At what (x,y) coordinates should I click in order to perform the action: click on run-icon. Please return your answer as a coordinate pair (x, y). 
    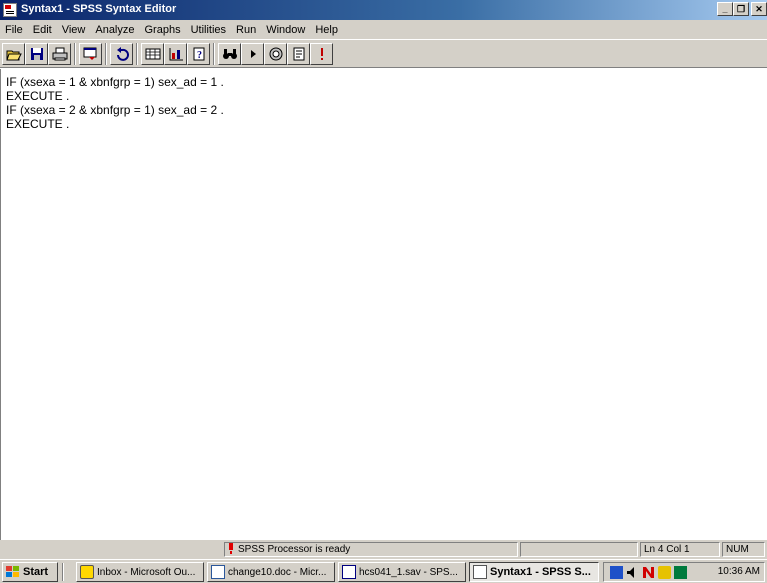
    Looking at the image, I should click on (253, 54).